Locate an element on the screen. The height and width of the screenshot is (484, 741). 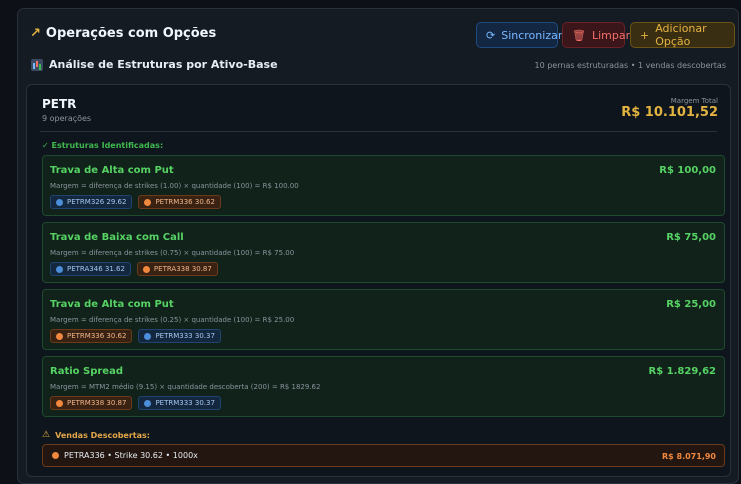
warning-icon: ⚠ is located at coordinates (46, 435).